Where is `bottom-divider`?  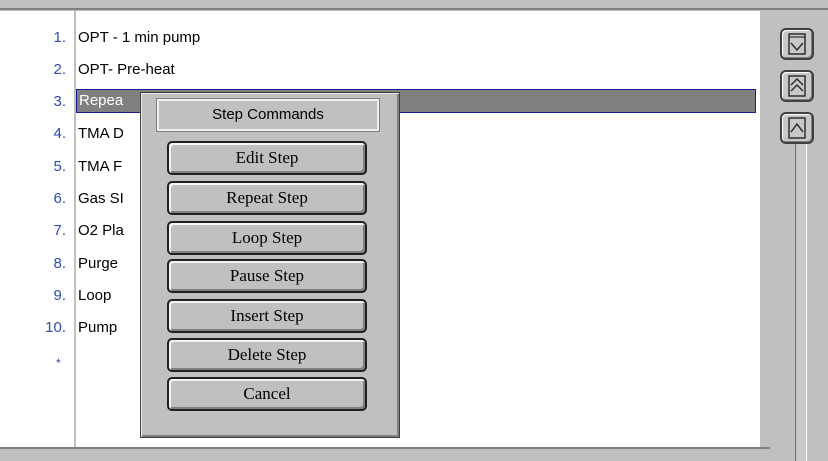 bottom-divider is located at coordinates (385, 448).